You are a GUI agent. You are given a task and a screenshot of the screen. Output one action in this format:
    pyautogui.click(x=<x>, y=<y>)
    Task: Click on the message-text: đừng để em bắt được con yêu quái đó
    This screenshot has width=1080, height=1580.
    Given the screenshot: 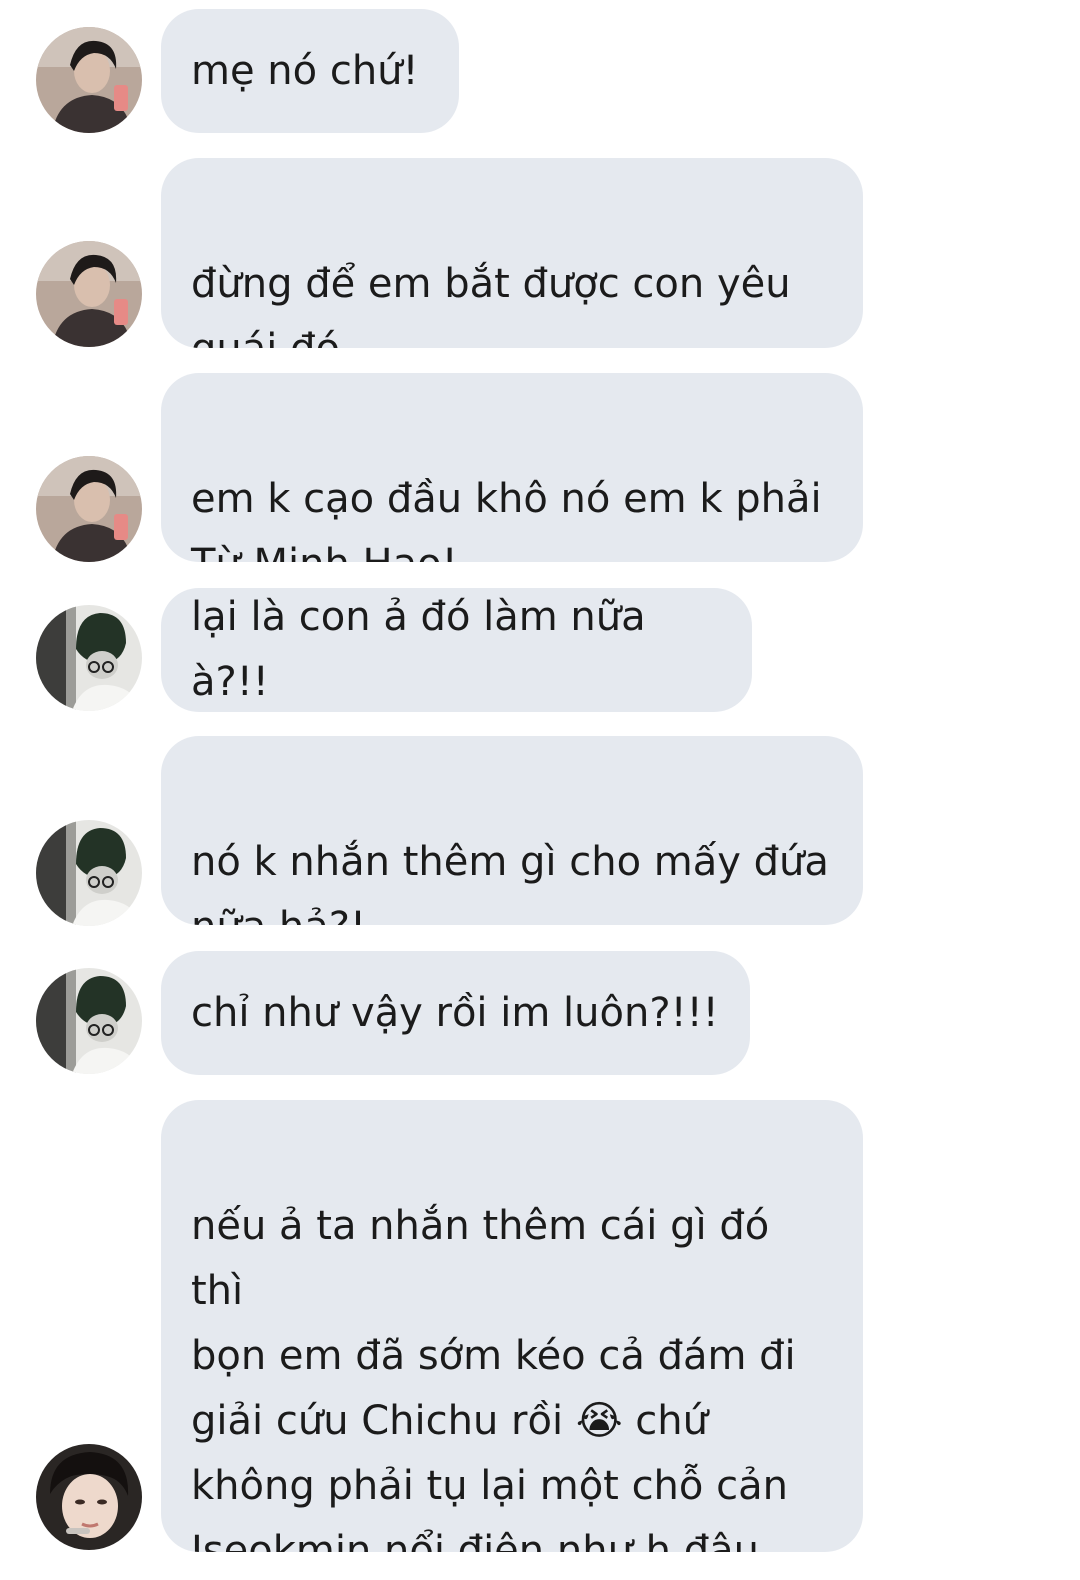 What is the action you would take?
    pyautogui.click(x=491, y=304)
    